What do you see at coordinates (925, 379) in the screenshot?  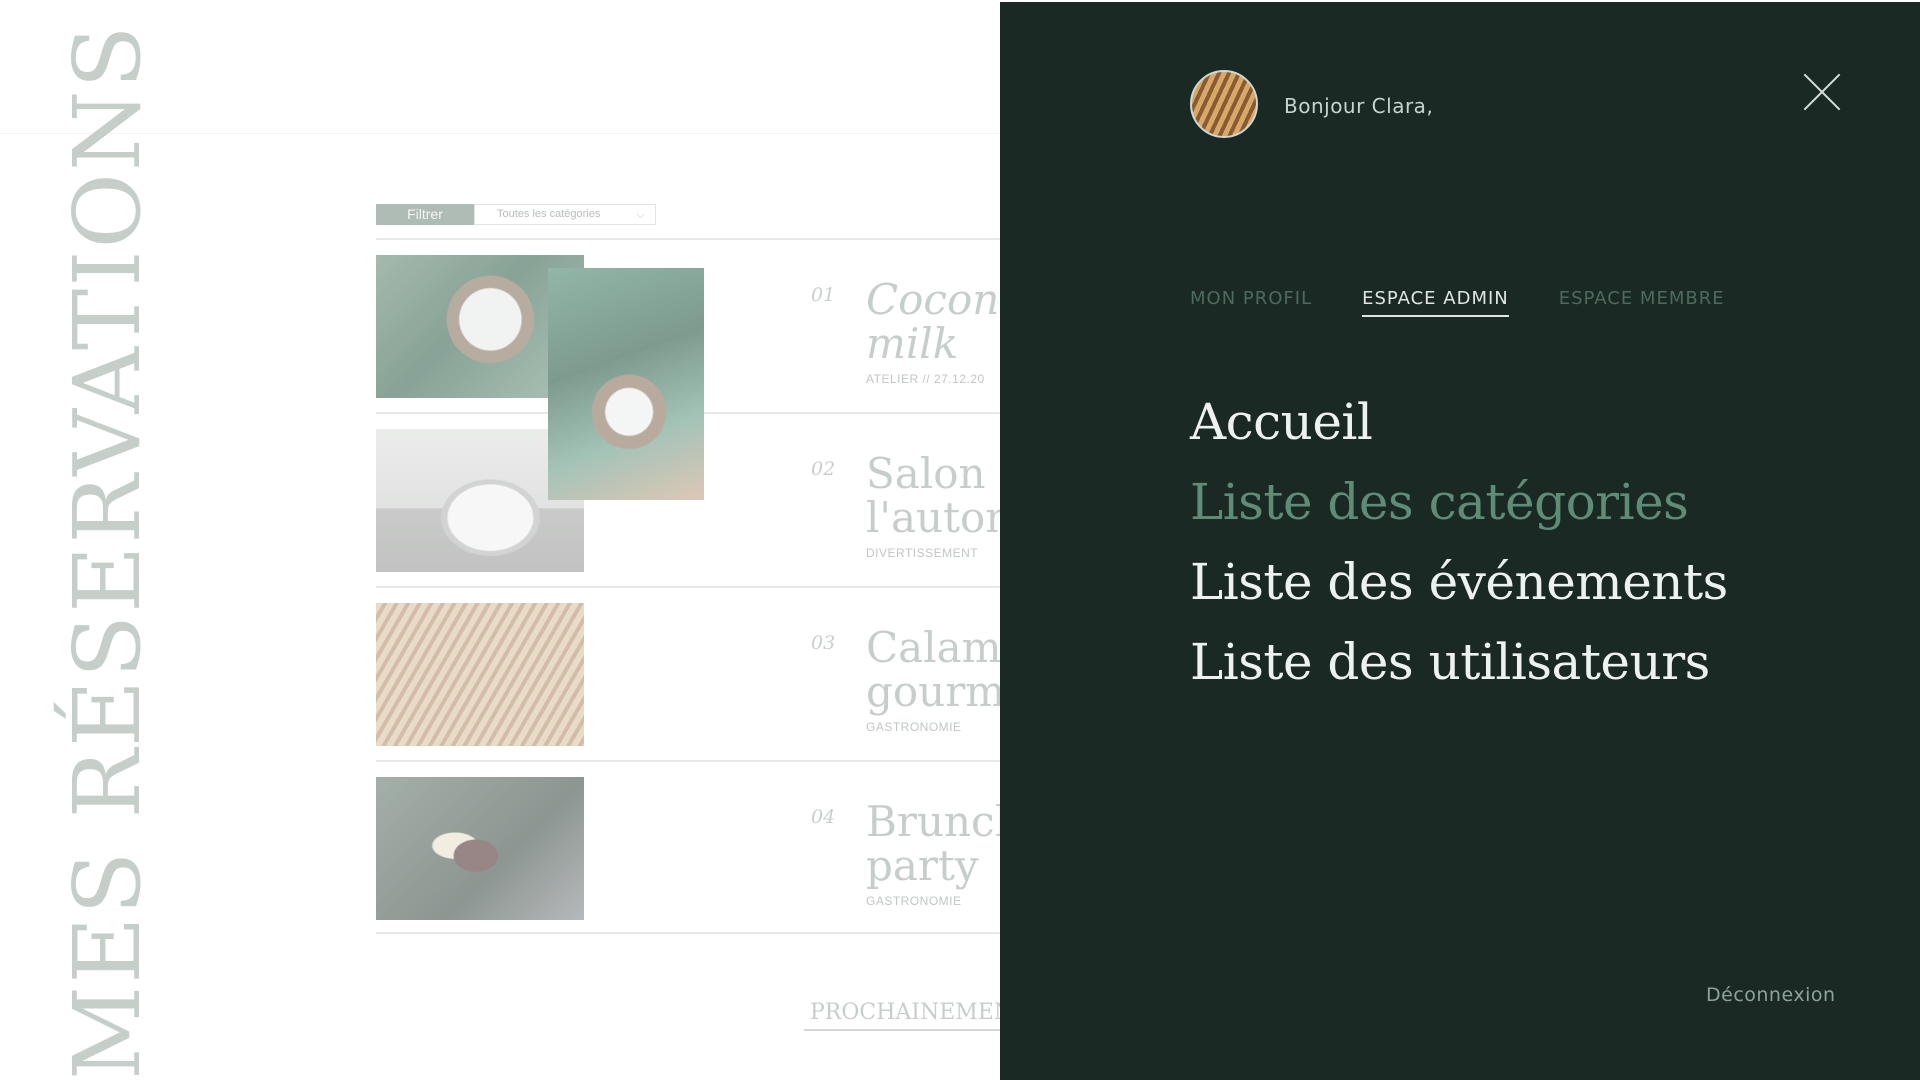 I see `event-meta: ATELIER // 27.12.20` at bounding box center [925, 379].